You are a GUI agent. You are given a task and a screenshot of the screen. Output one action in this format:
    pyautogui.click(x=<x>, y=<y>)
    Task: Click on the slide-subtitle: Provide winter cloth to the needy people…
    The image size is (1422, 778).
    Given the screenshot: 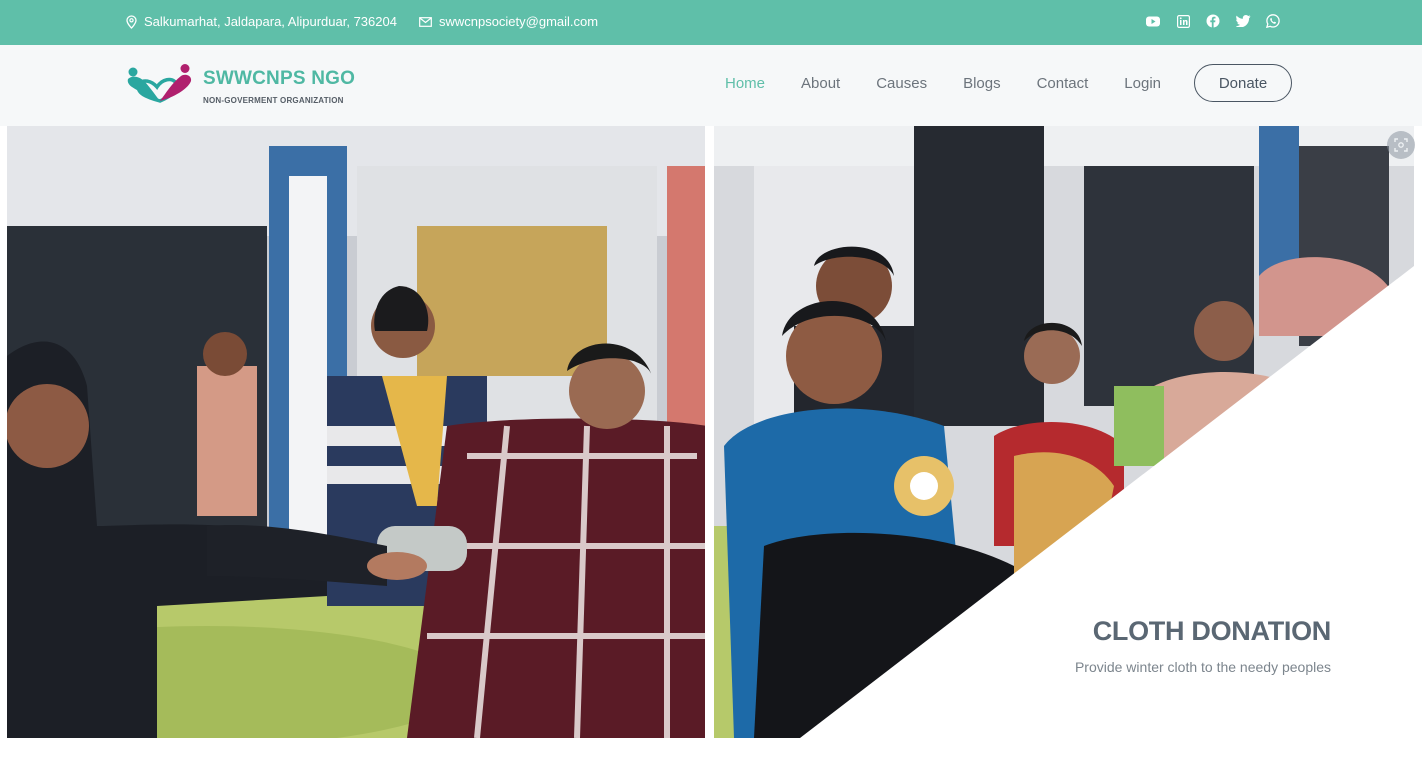 What is the action you would take?
    pyautogui.click(x=1202, y=667)
    